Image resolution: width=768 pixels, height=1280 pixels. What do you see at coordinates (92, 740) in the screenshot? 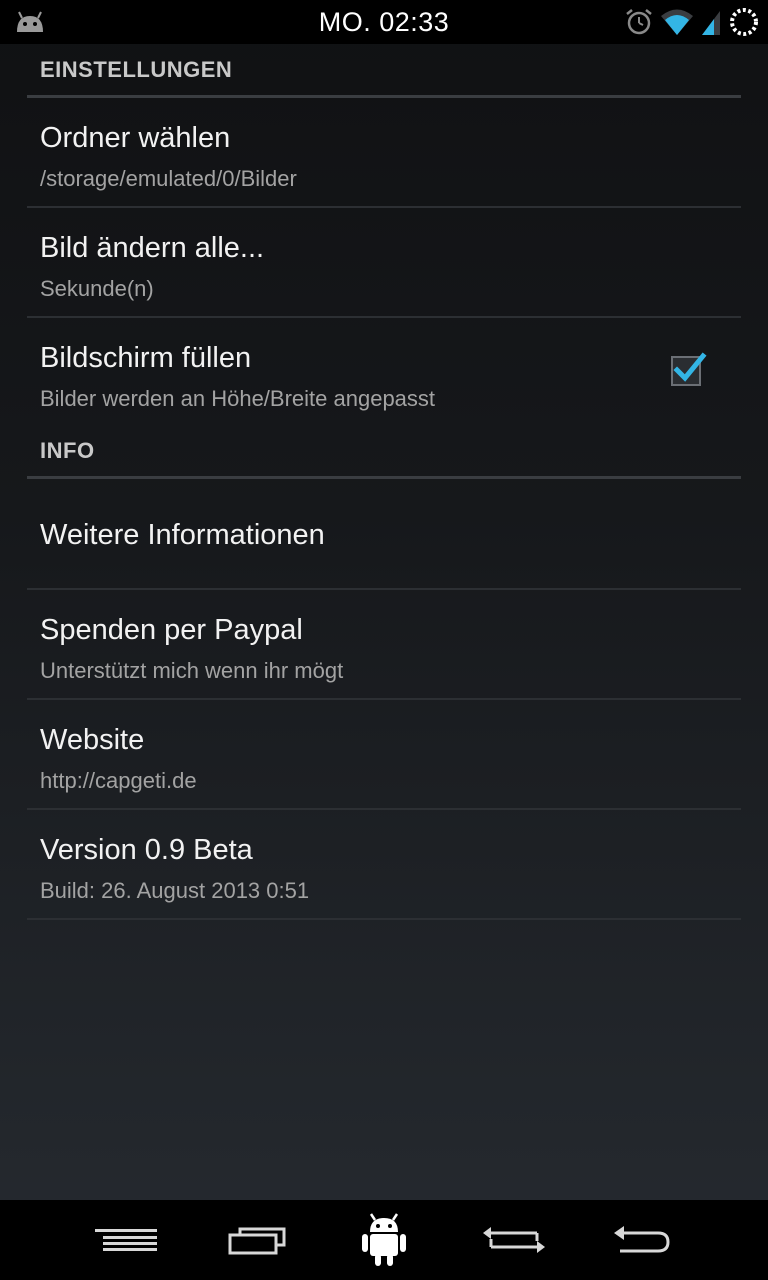
I see `pref-title: Website` at bounding box center [92, 740].